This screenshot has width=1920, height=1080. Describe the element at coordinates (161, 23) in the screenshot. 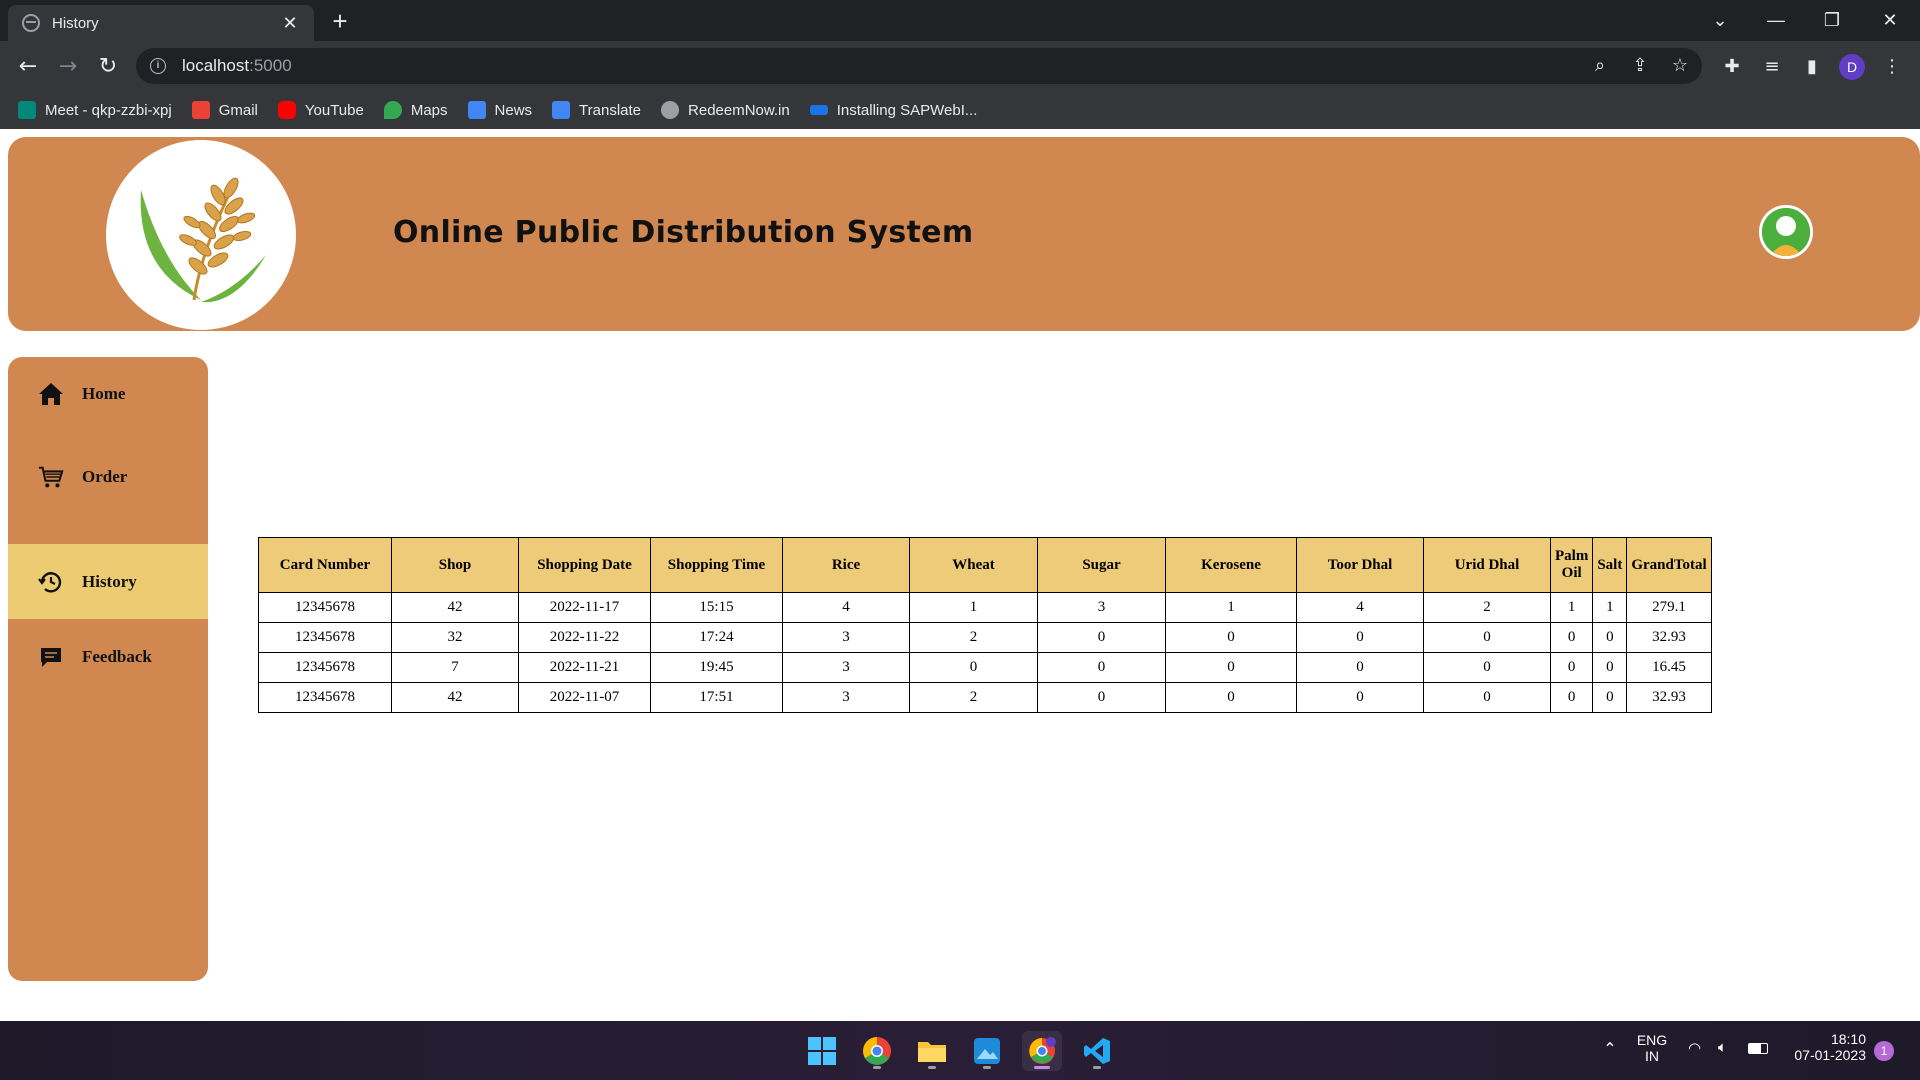

I see `browser-tab: History ✕` at that location.